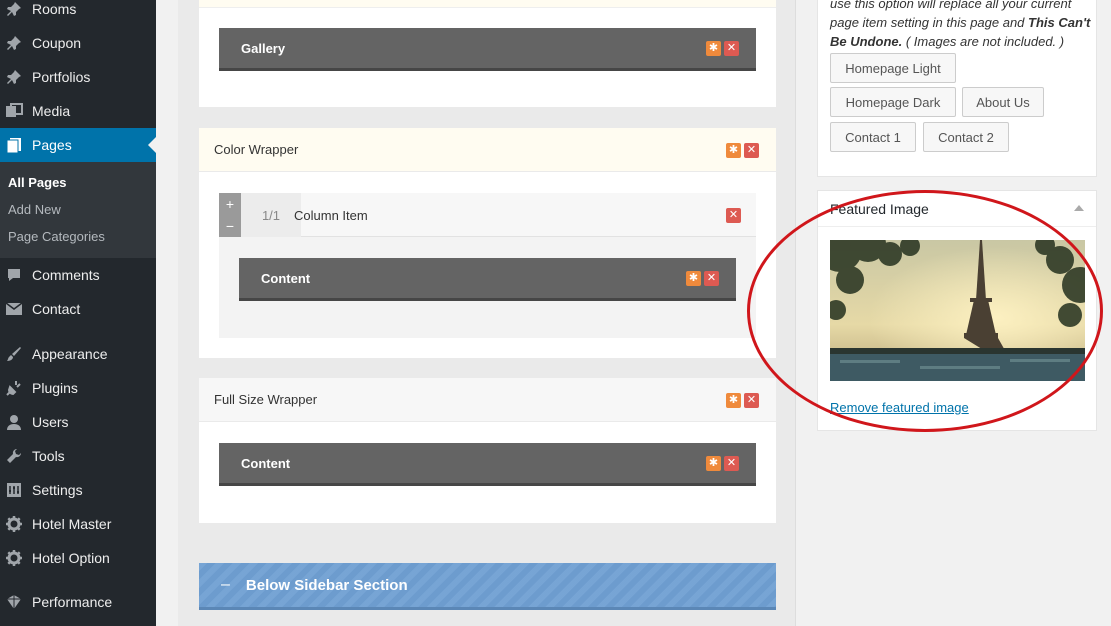  Describe the element at coordinates (14, 275) in the screenshot. I see `comments-icon` at that location.